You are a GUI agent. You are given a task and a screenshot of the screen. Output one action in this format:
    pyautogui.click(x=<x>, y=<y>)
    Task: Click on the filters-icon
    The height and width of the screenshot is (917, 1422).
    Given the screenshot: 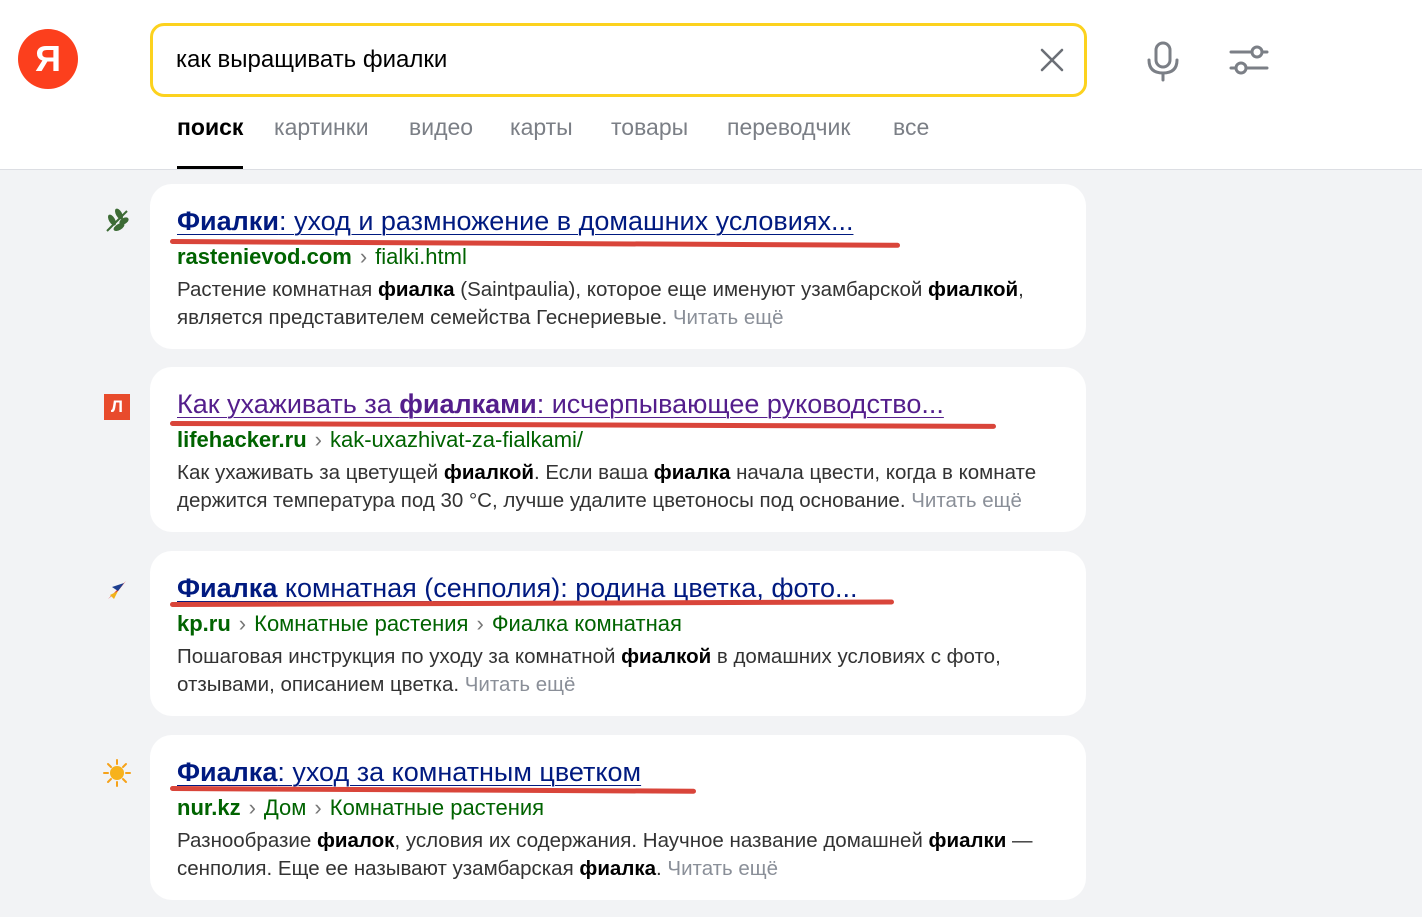 What is the action you would take?
    pyautogui.click(x=1249, y=60)
    